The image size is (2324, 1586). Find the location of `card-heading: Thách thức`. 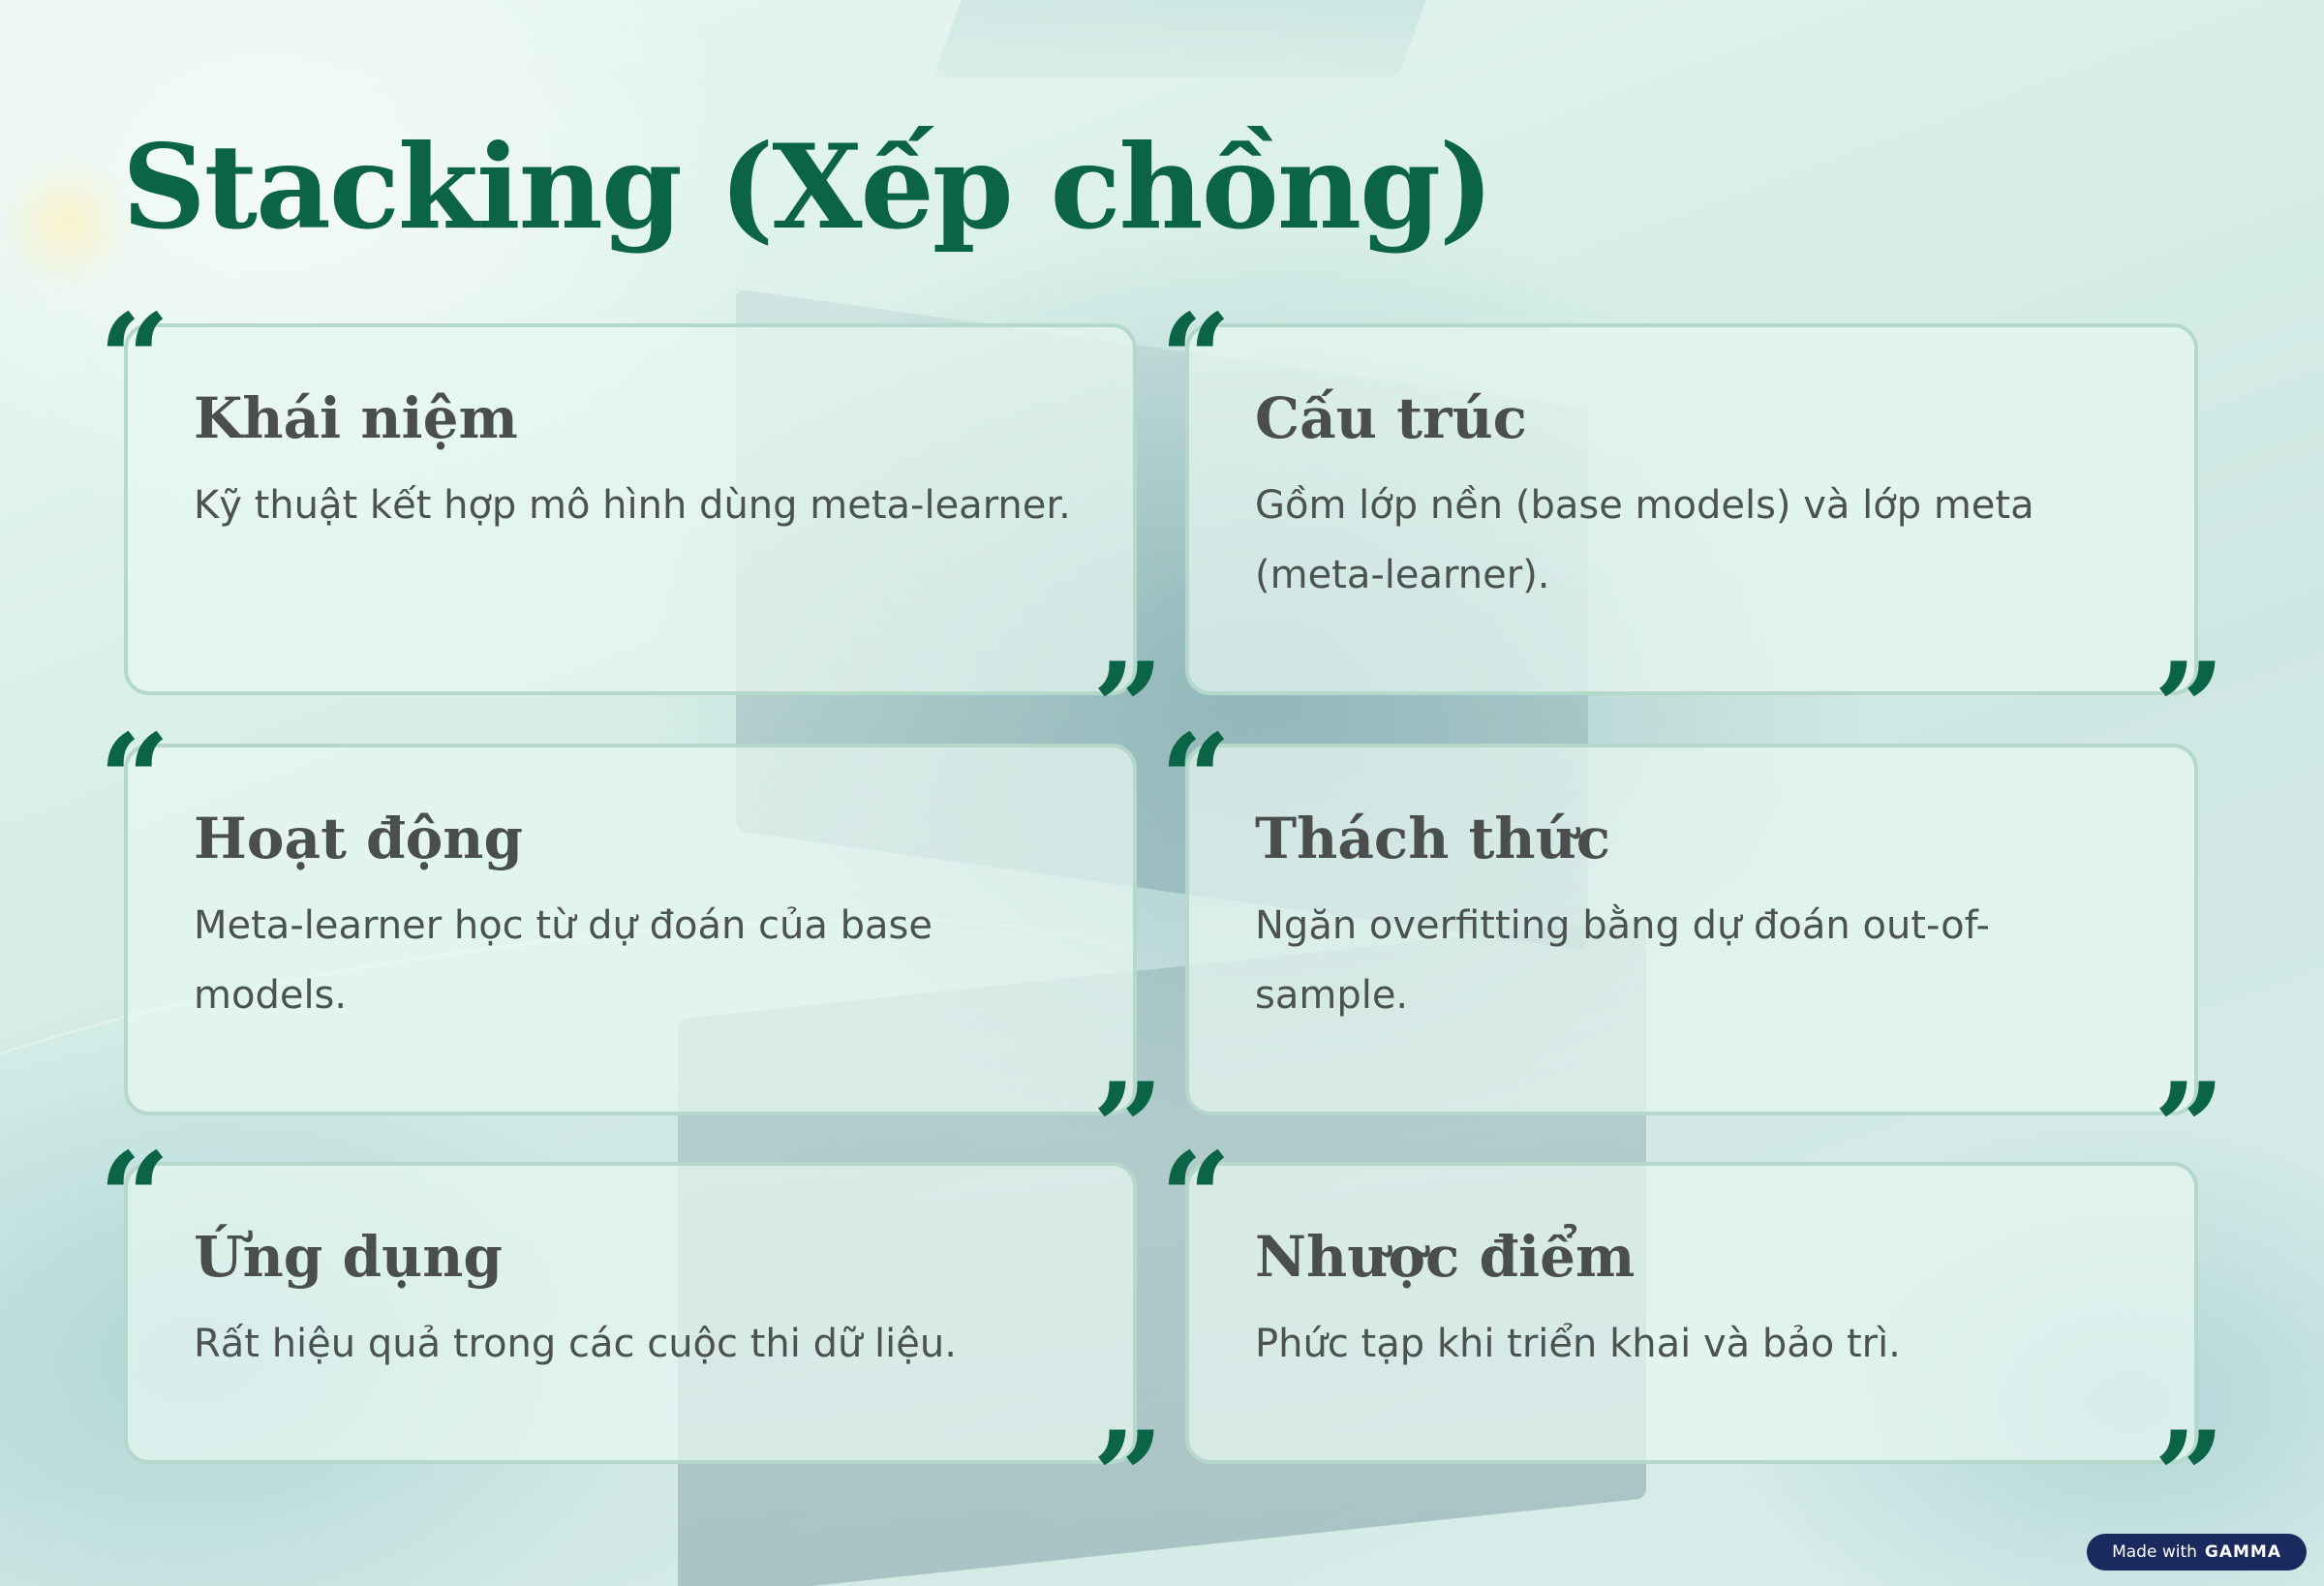

card-heading: Thách thức is located at coordinates (1433, 838).